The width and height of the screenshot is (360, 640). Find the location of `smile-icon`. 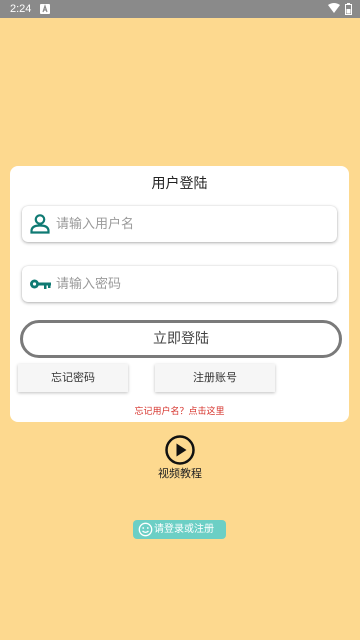

smile-icon is located at coordinates (145, 529).